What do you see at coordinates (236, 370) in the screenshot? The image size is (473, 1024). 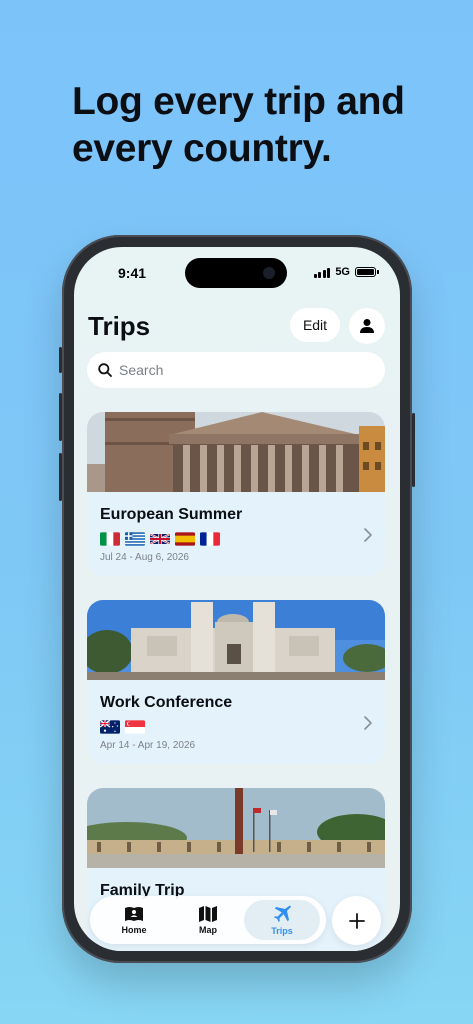 I see `search-input: Search` at bounding box center [236, 370].